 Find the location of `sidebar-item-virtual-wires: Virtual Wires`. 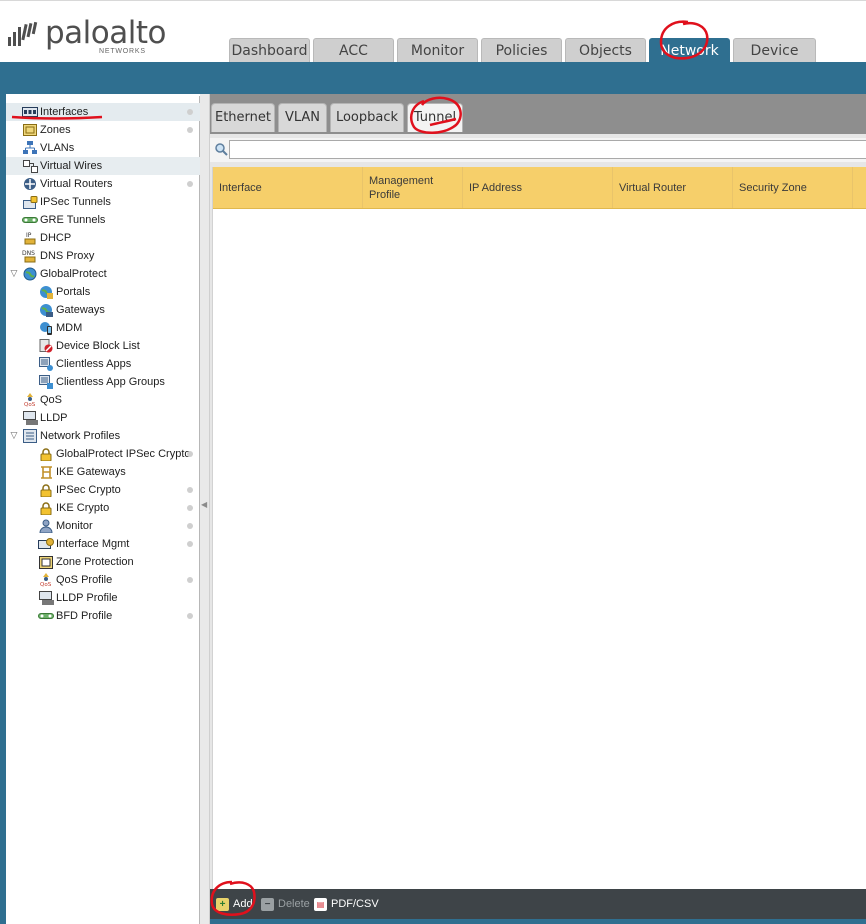

sidebar-item-virtual-wires: Virtual Wires is located at coordinates (103, 166).